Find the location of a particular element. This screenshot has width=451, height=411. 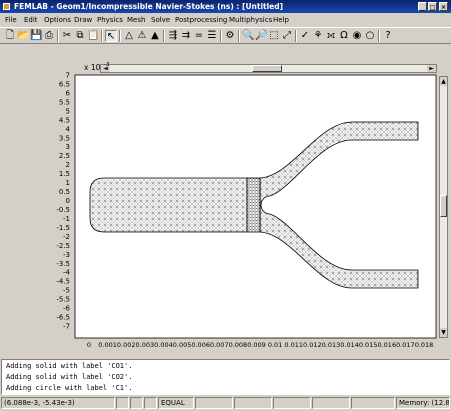

y-tick-label: -7 is located at coordinates (66, 327).